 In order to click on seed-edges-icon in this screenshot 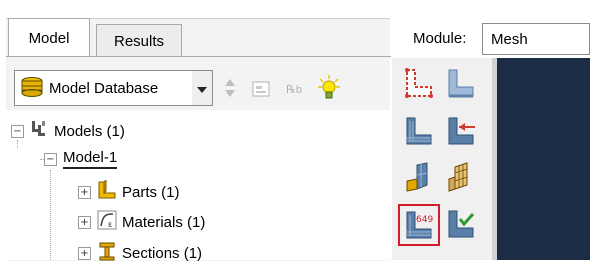, I will do `click(461, 84)`.